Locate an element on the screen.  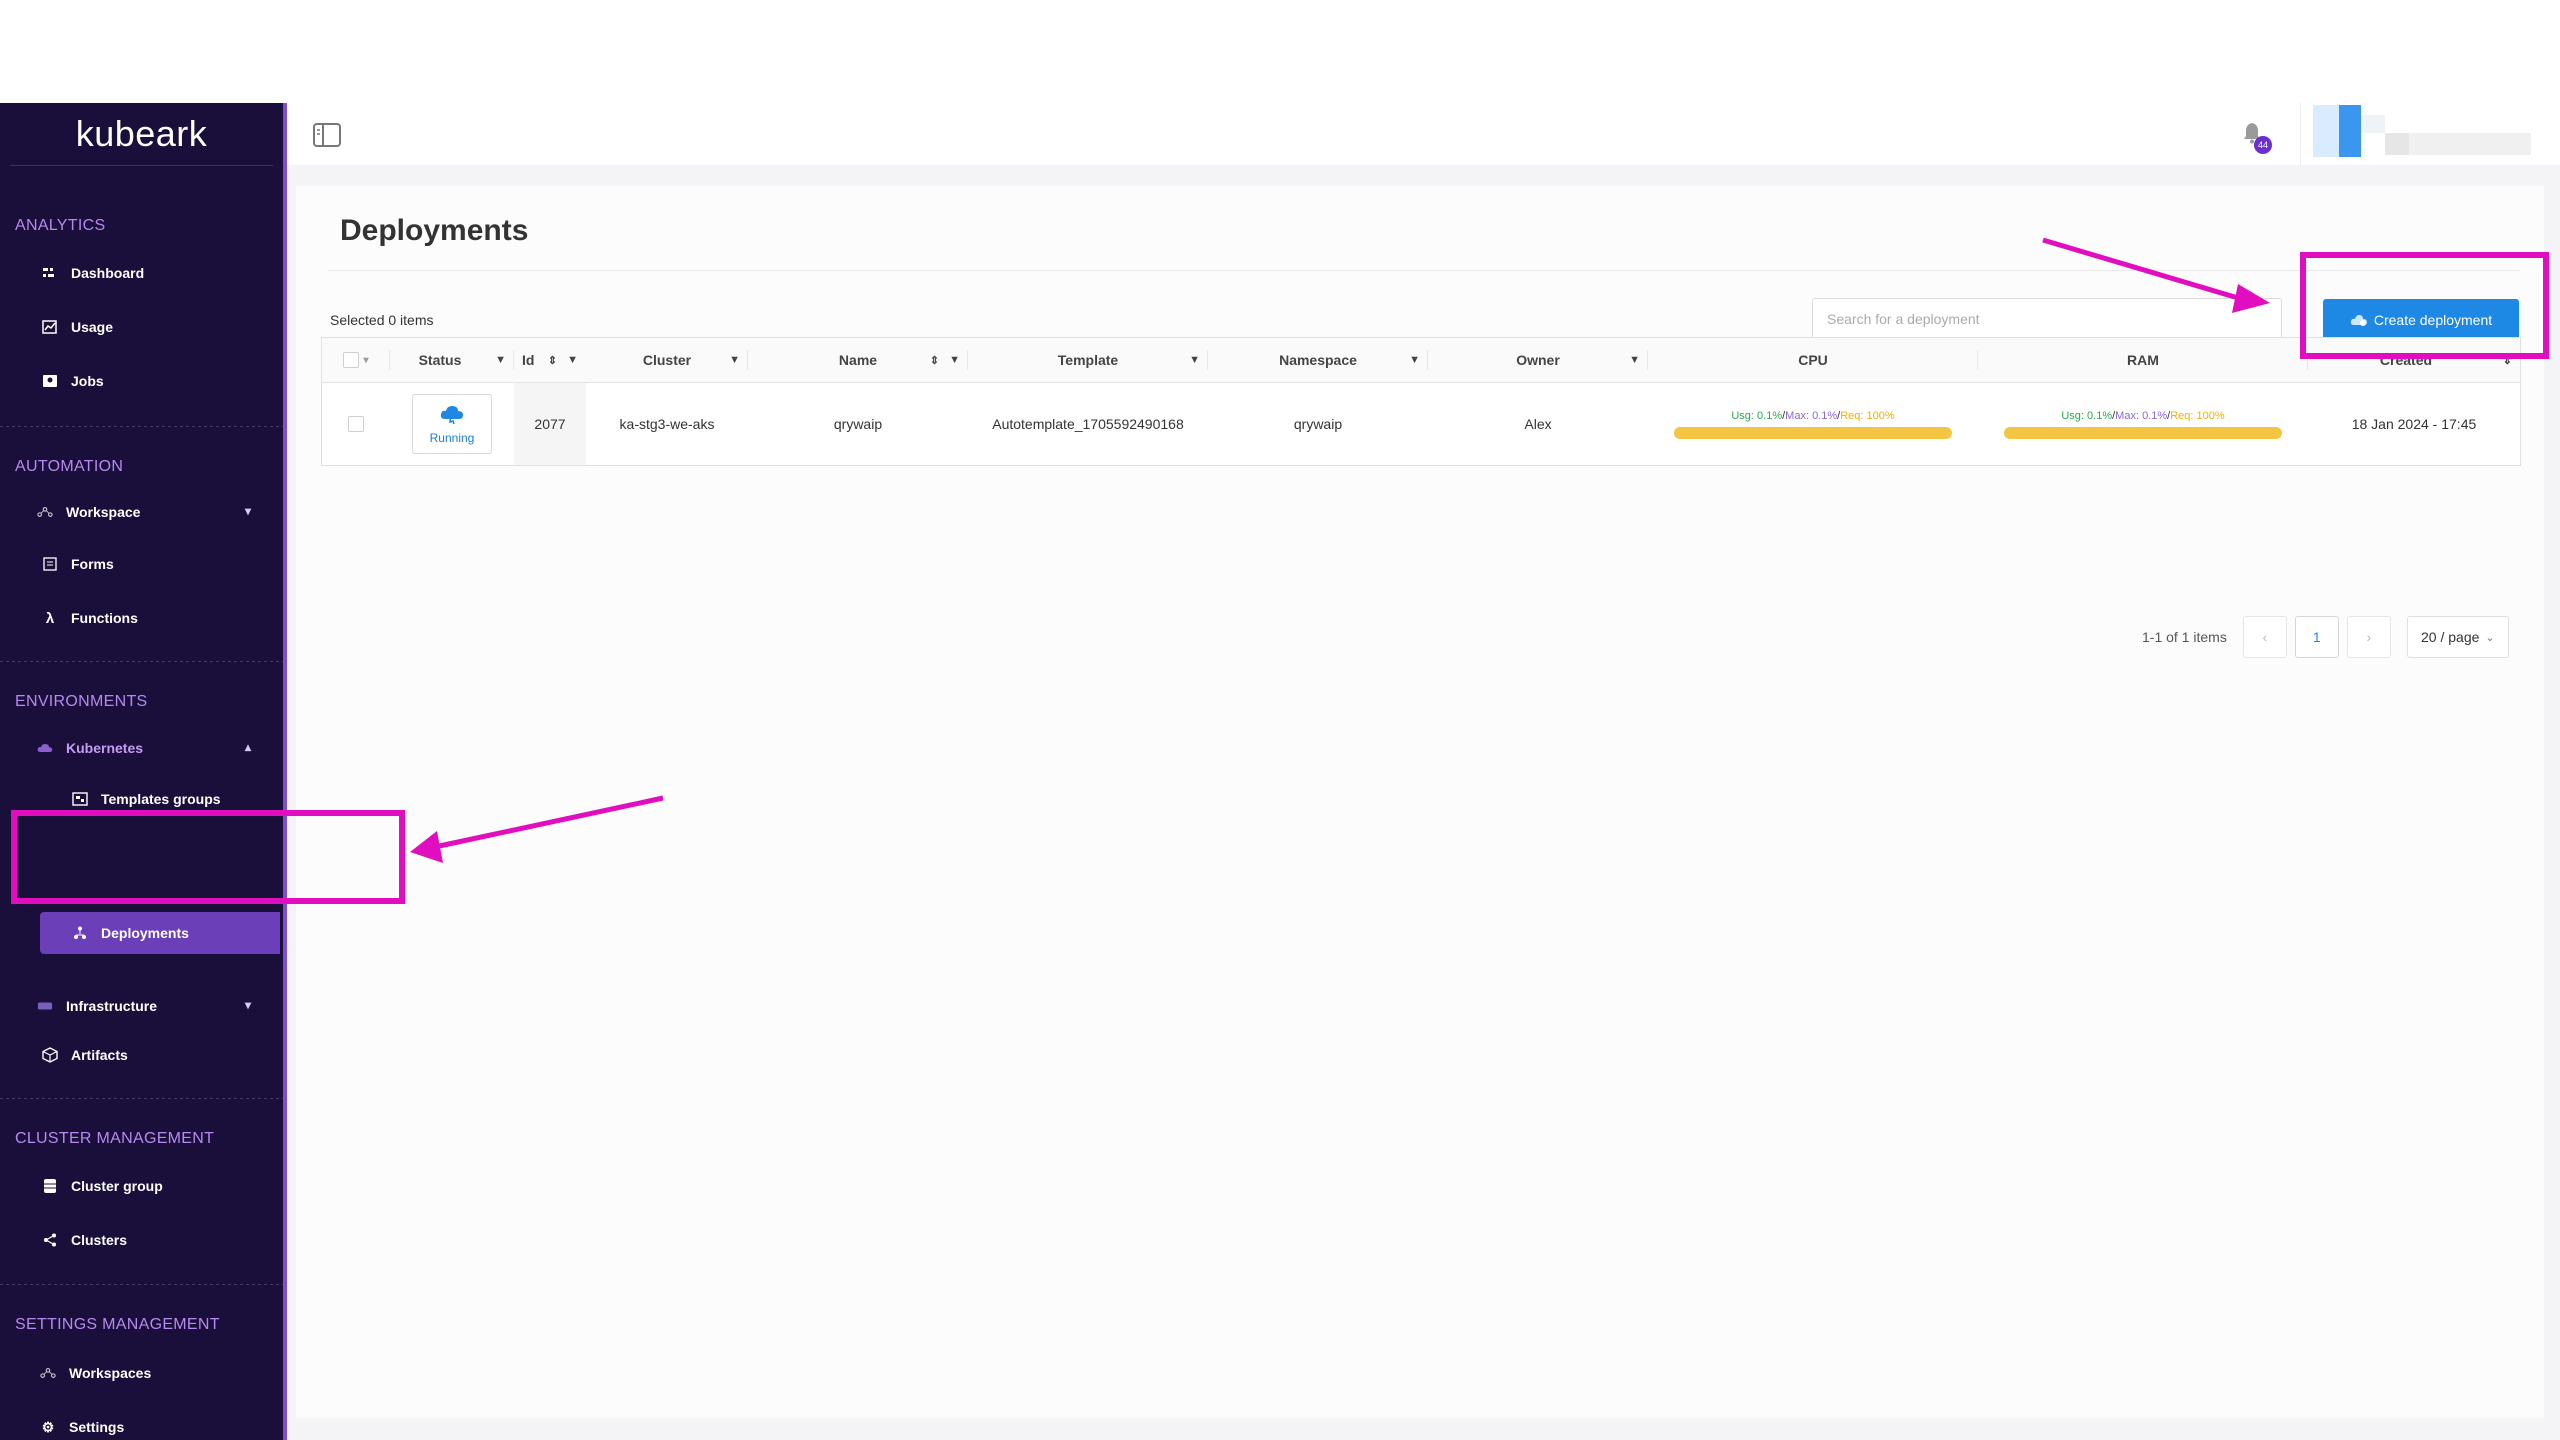
sidebar-item-cluster-group: Cluster group is located at coordinates (137, 1186).